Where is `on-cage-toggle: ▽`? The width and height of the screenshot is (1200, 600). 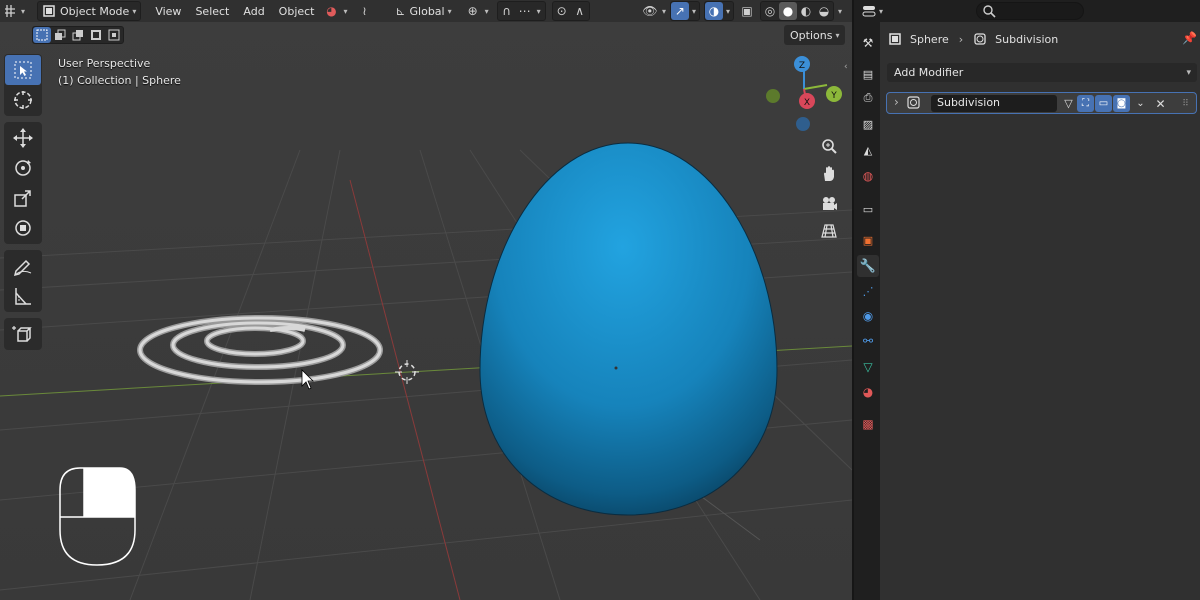
on-cage-toggle: ▽ is located at coordinates (1068, 103).